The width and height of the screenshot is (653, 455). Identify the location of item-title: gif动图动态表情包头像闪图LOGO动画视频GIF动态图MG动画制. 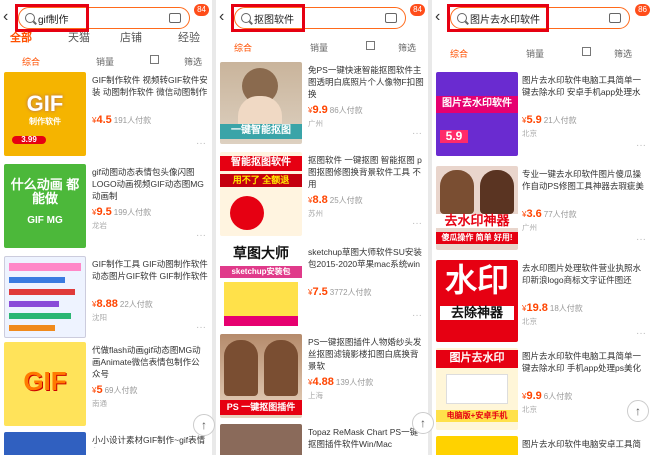
(150, 184).